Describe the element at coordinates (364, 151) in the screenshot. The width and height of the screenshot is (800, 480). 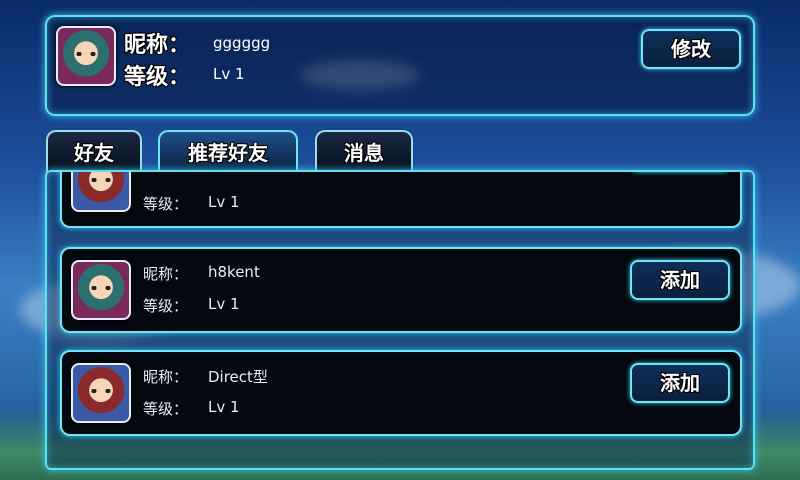
I see `tab-messages: 消息` at that location.